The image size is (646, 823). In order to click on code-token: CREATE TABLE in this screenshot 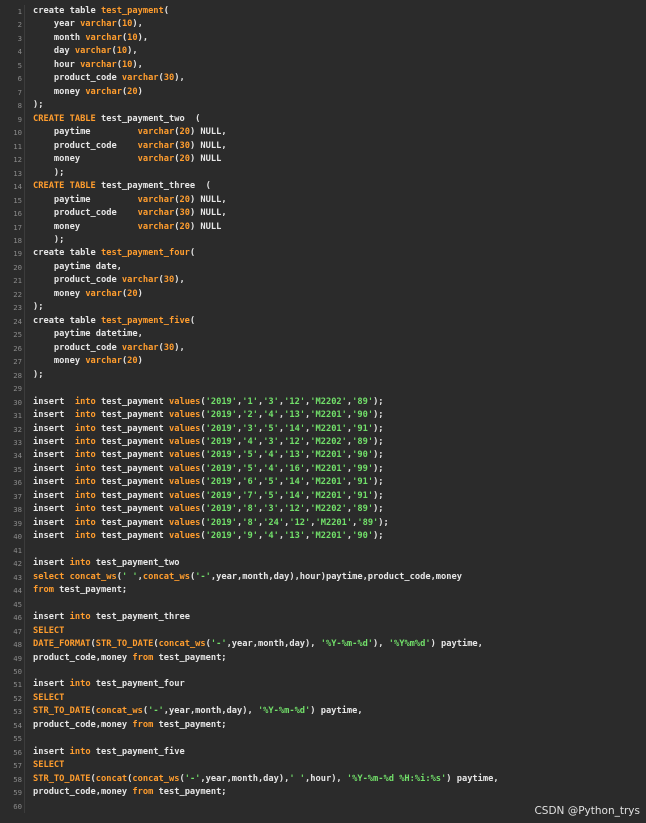, I will do `click(64, 118)`.